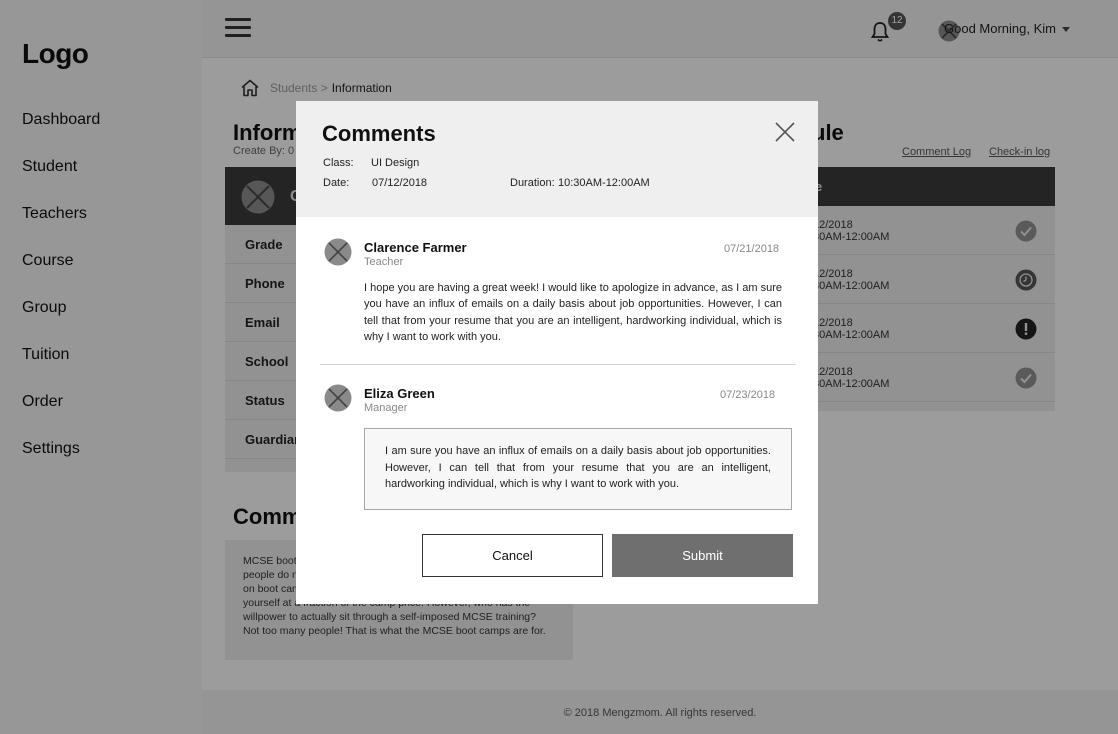 The image size is (1118, 734). I want to click on class-value: UI Design, so click(395, 163).